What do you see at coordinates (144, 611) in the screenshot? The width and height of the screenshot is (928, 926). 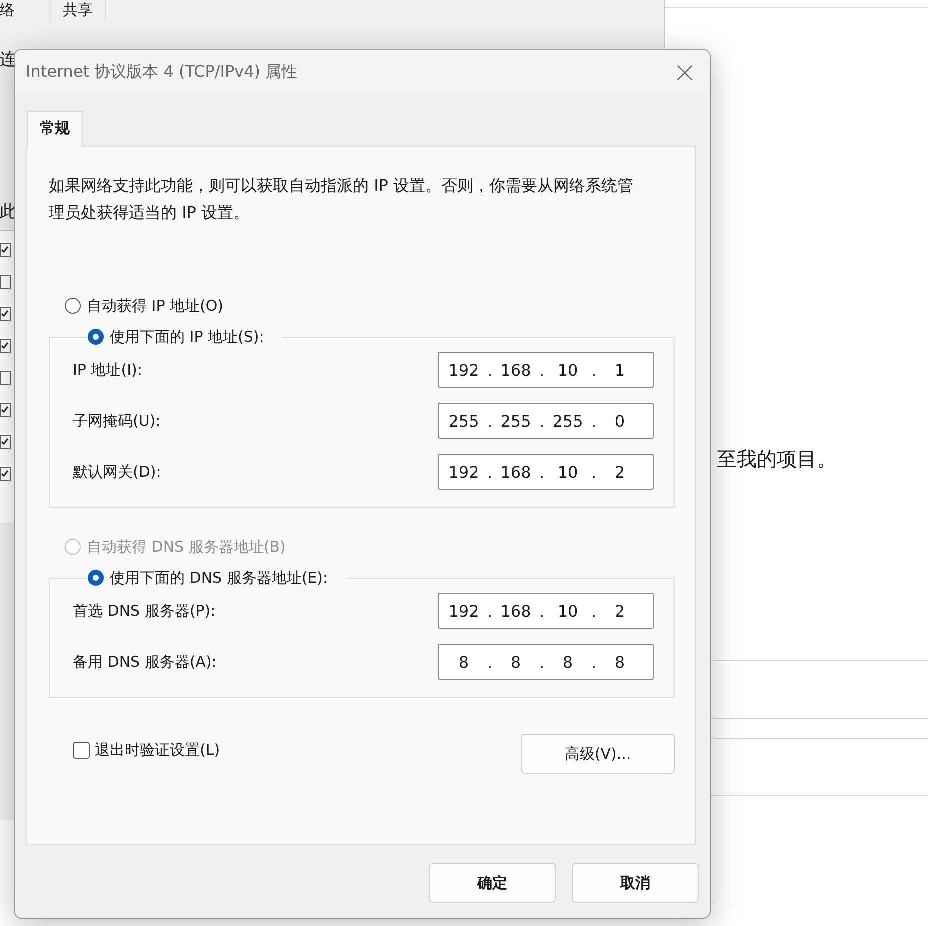 I see `field-label: 首选 DNS 服务器(P):` at bounding box center [144, 611].